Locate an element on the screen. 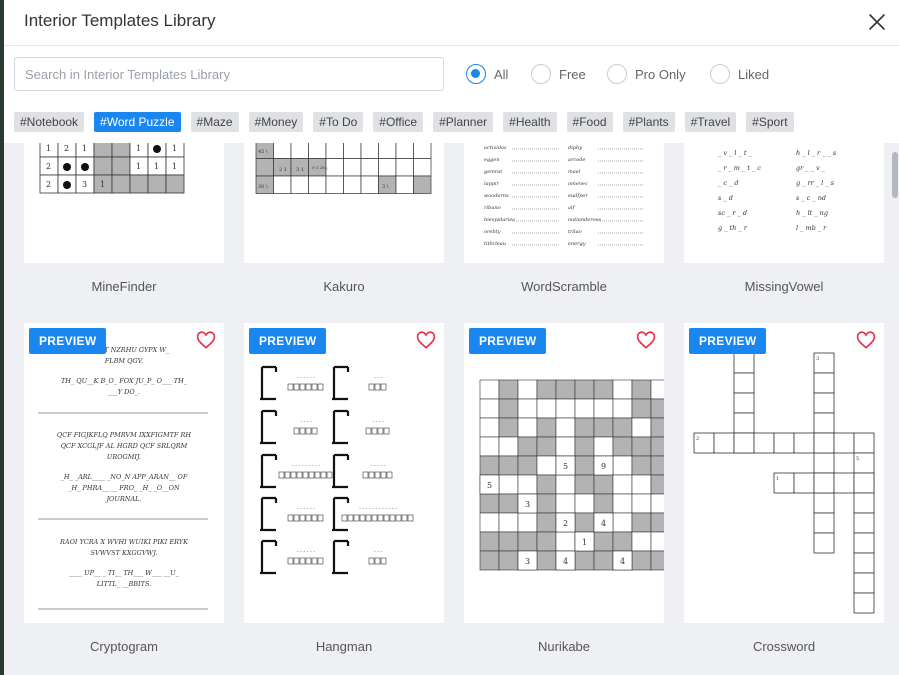 This screenshot has height=675, width=899. search-input is located at coordinates (229, 74).